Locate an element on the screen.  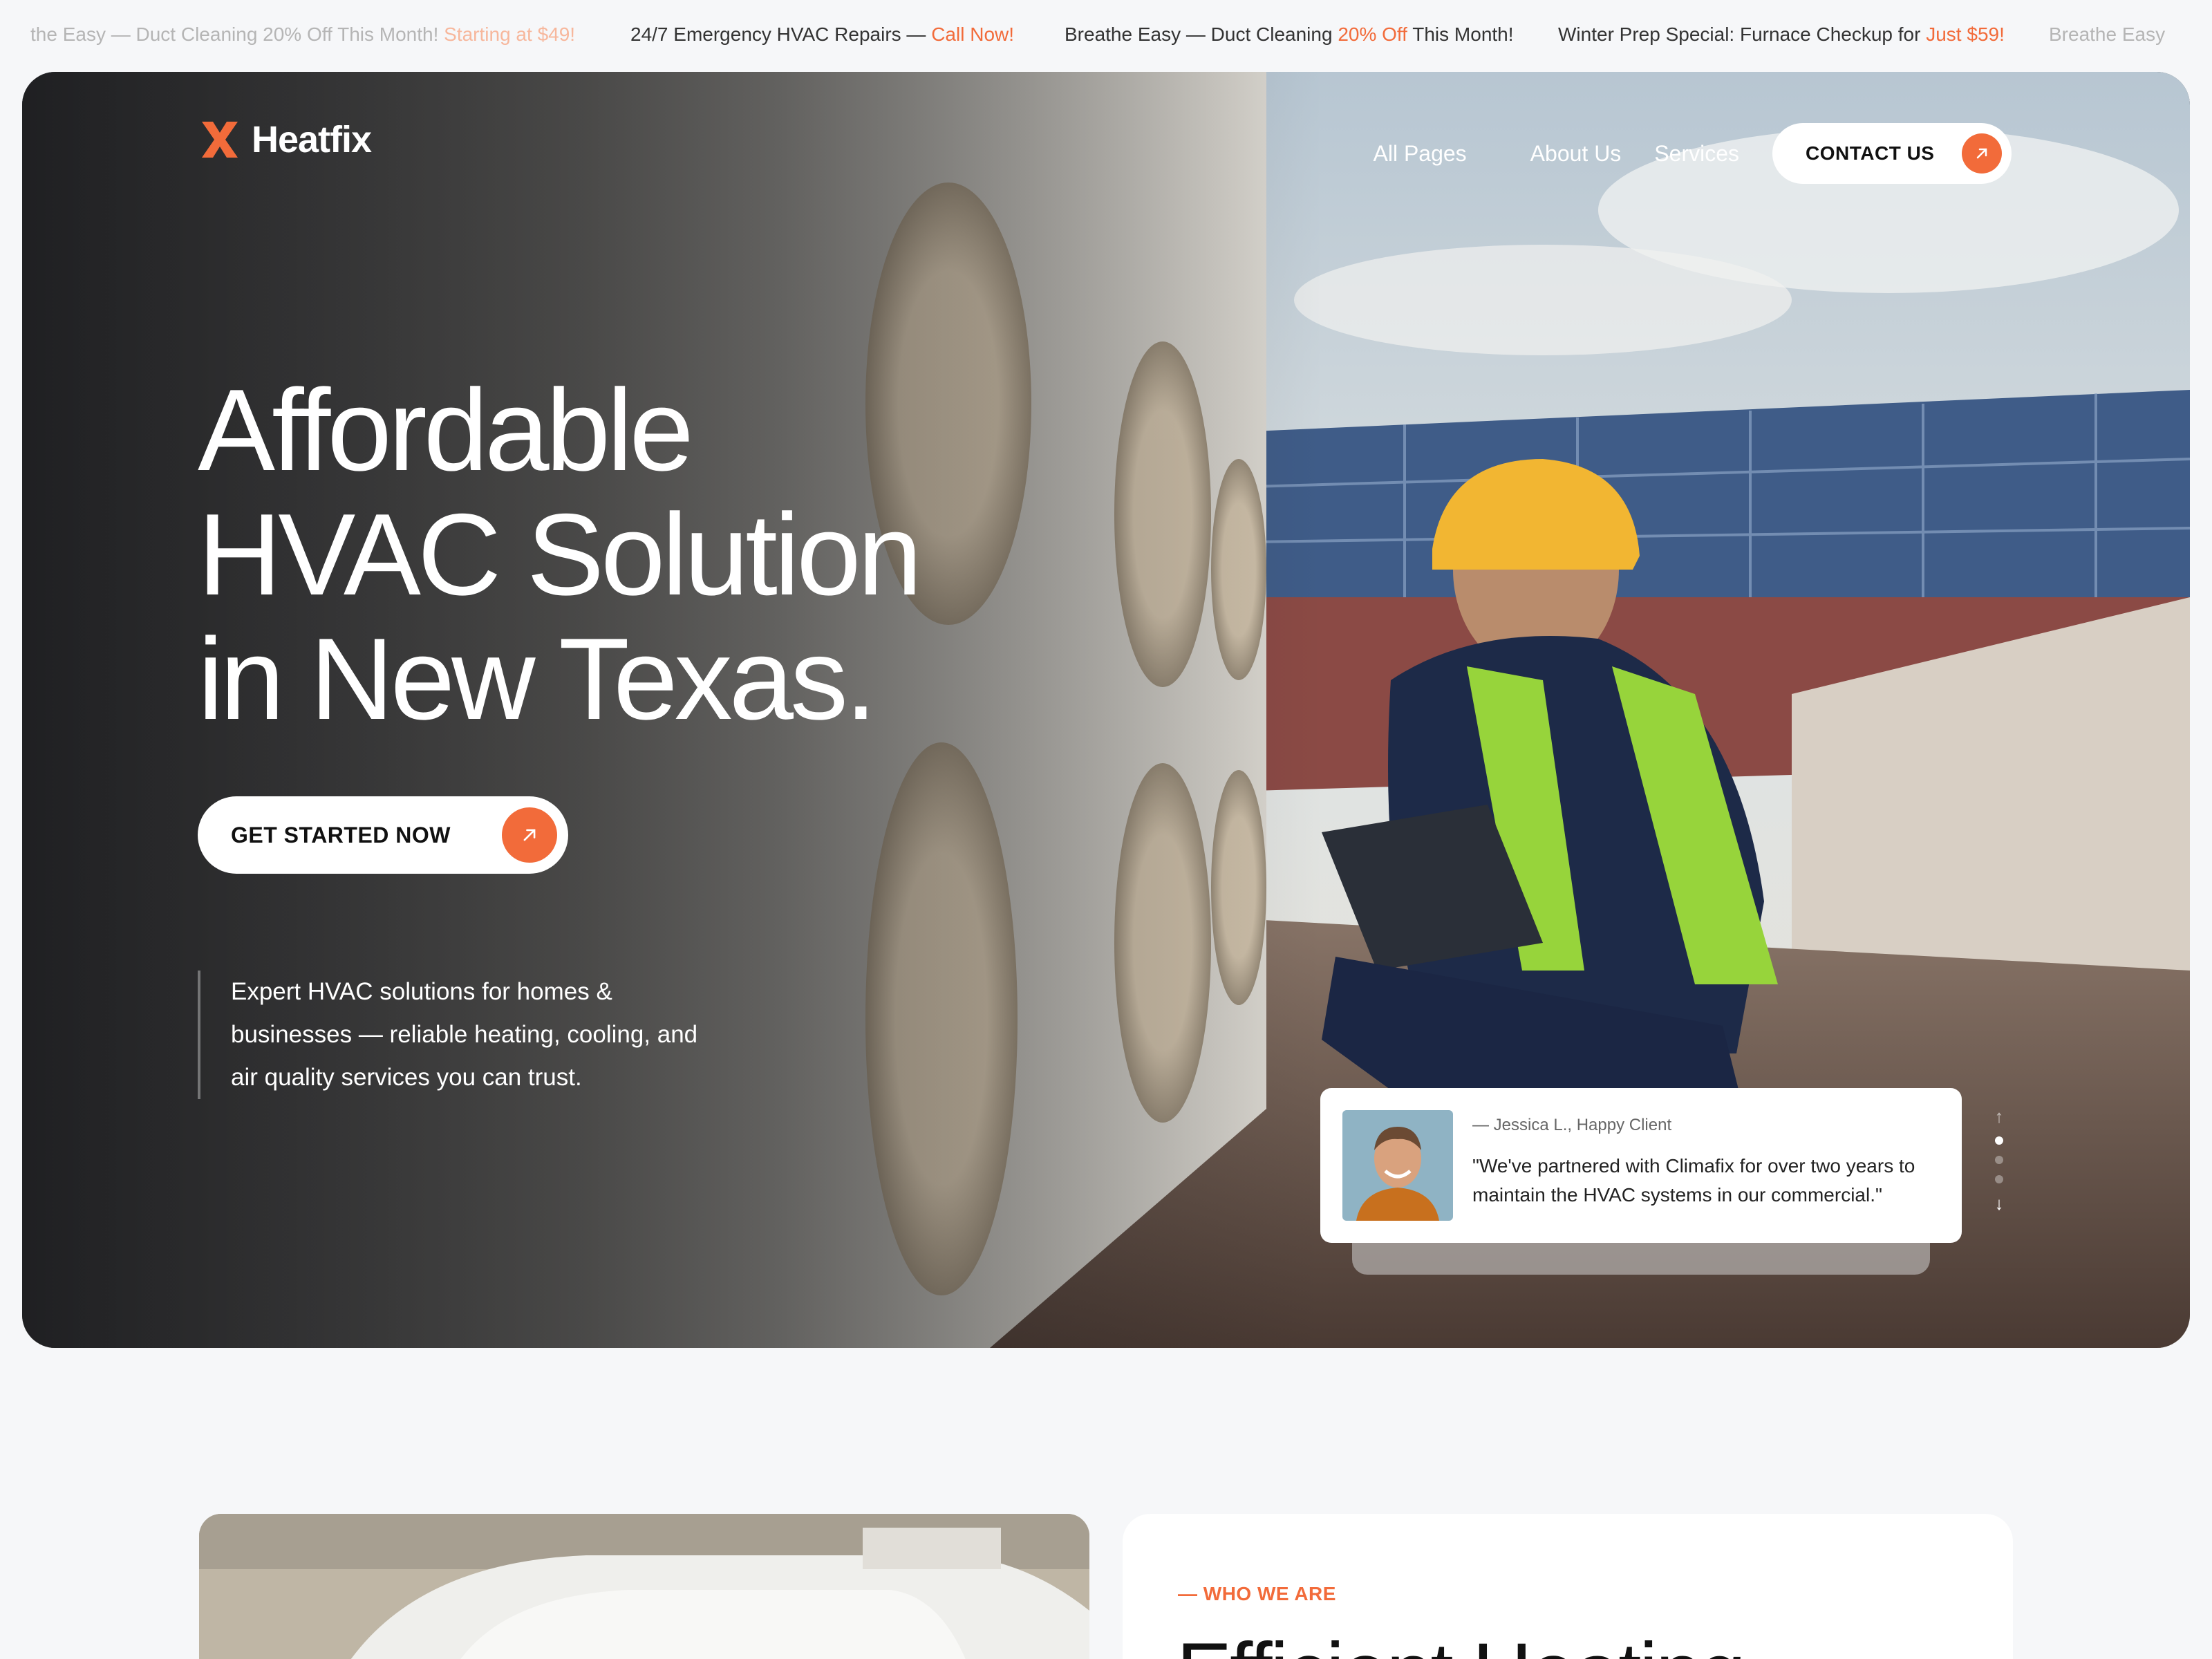
ticker-text: Breathe Easy — Duct Cleaning is located at coordinates (1201, 34).